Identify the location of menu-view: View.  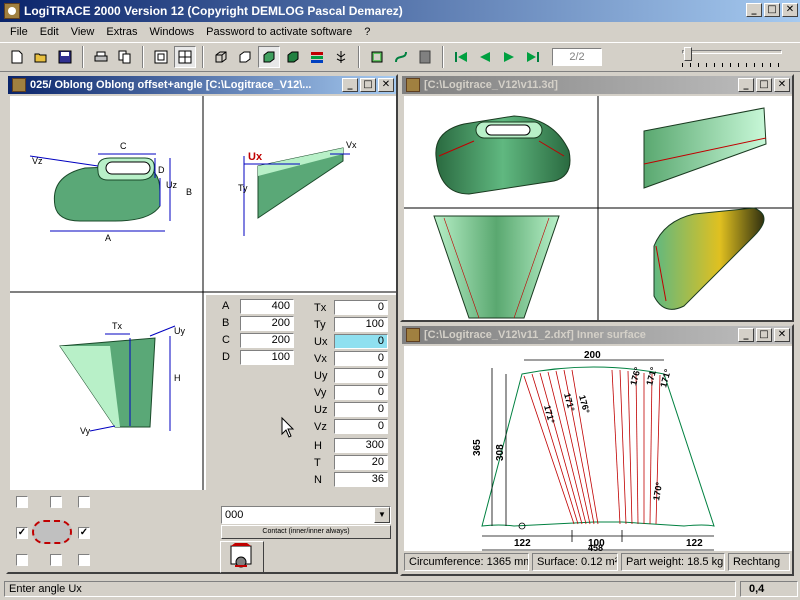
(83, 32).